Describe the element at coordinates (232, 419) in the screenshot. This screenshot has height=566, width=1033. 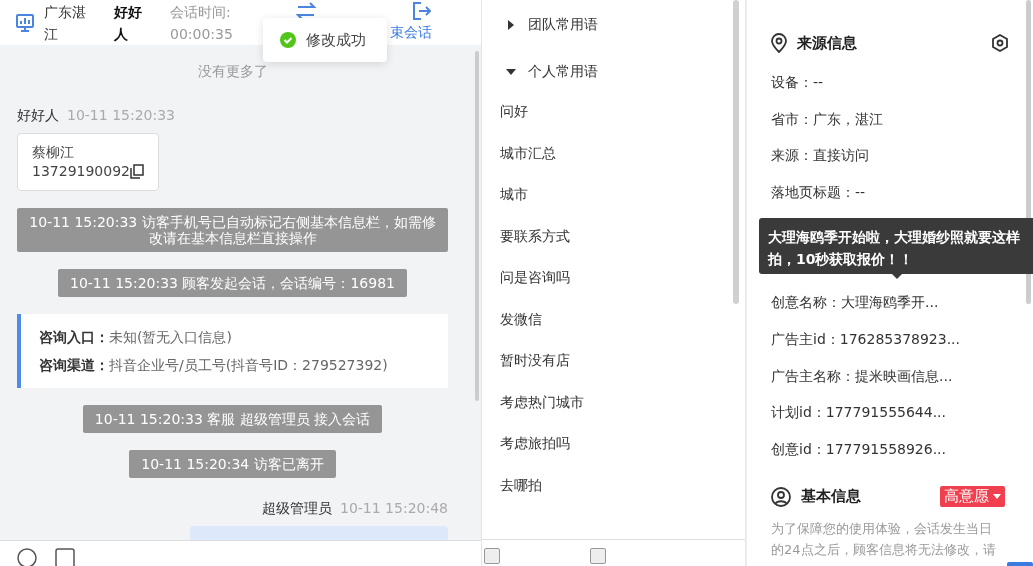
I see `system-message: 10-11 15:20:33 客服 超级管理员 接入会话` at that location.